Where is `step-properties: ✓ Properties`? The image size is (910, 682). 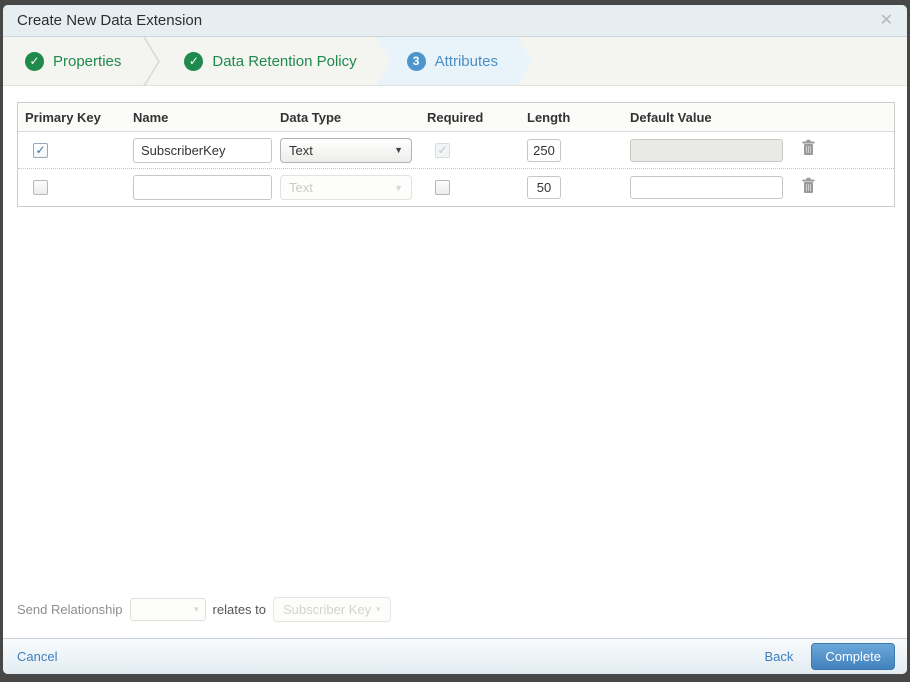 step-properties: ✓ Properties is located at coordinates (72, 61).